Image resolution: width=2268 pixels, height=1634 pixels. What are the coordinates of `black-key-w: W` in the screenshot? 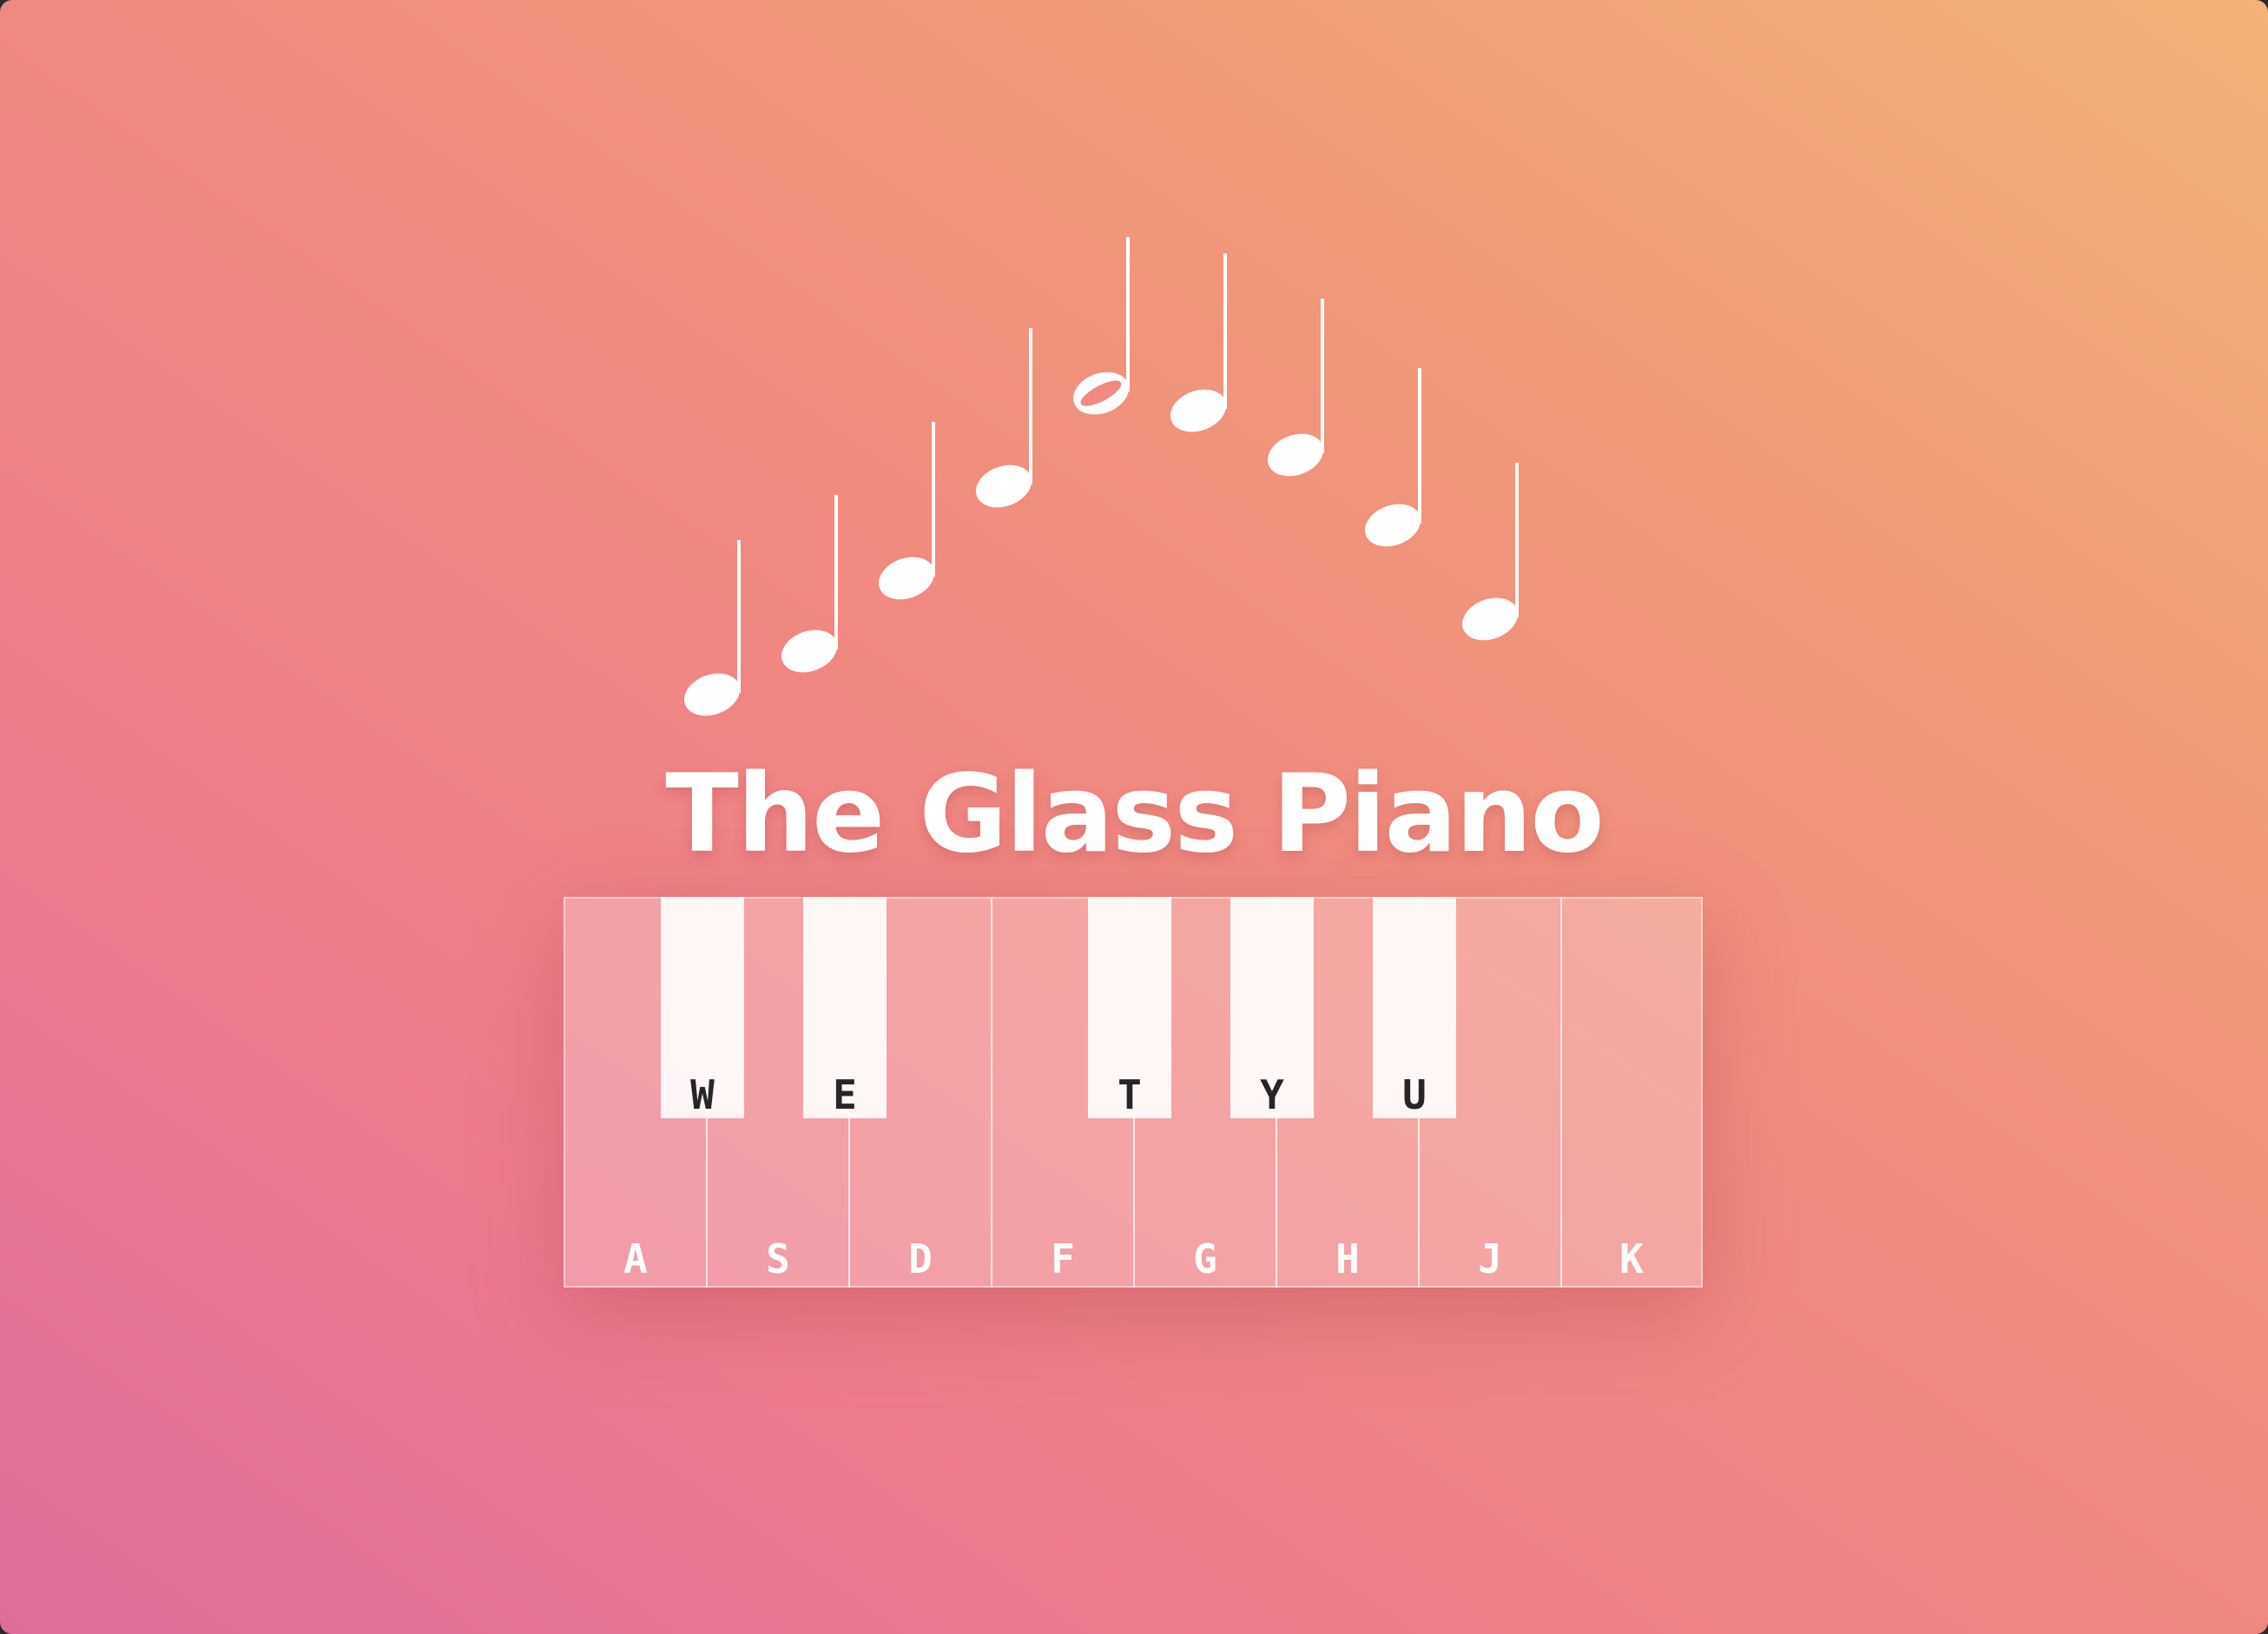 It's located at (703, 1007).